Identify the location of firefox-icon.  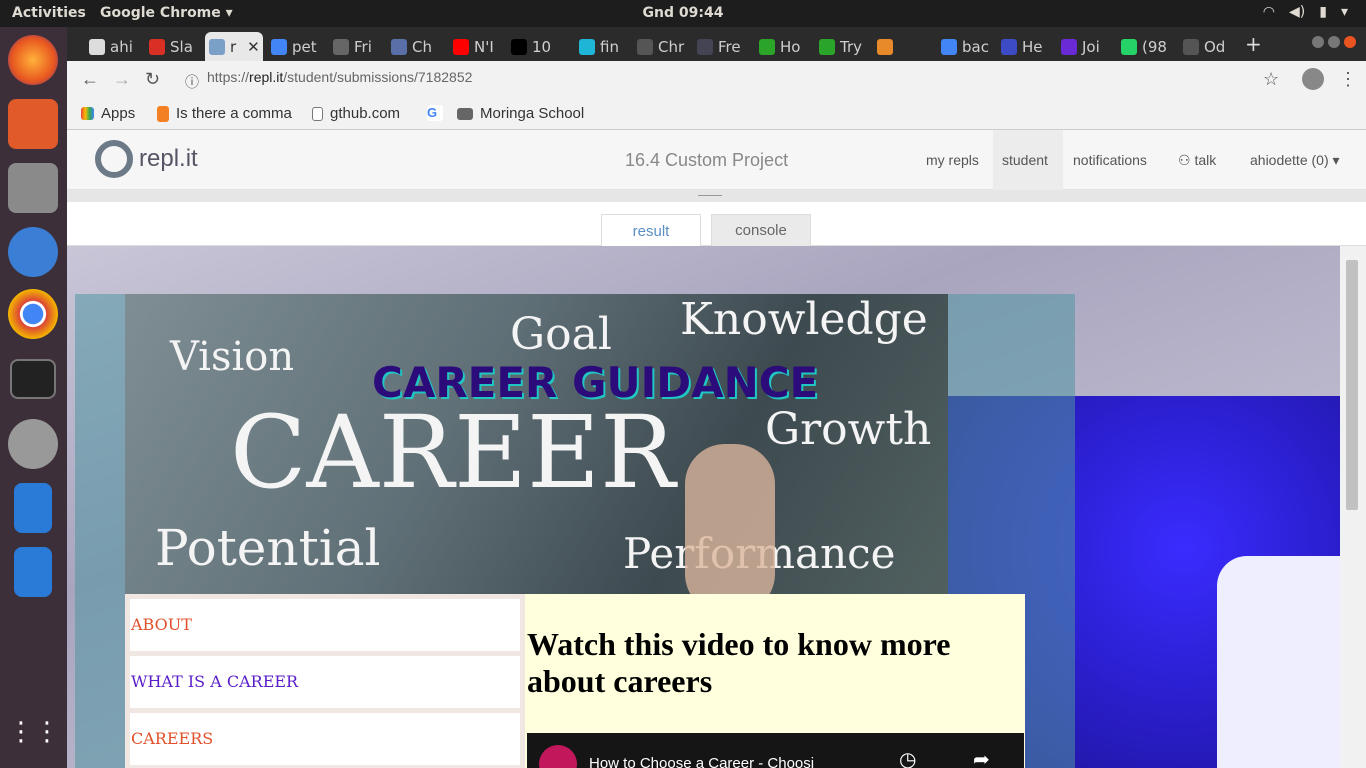
(33, 60).